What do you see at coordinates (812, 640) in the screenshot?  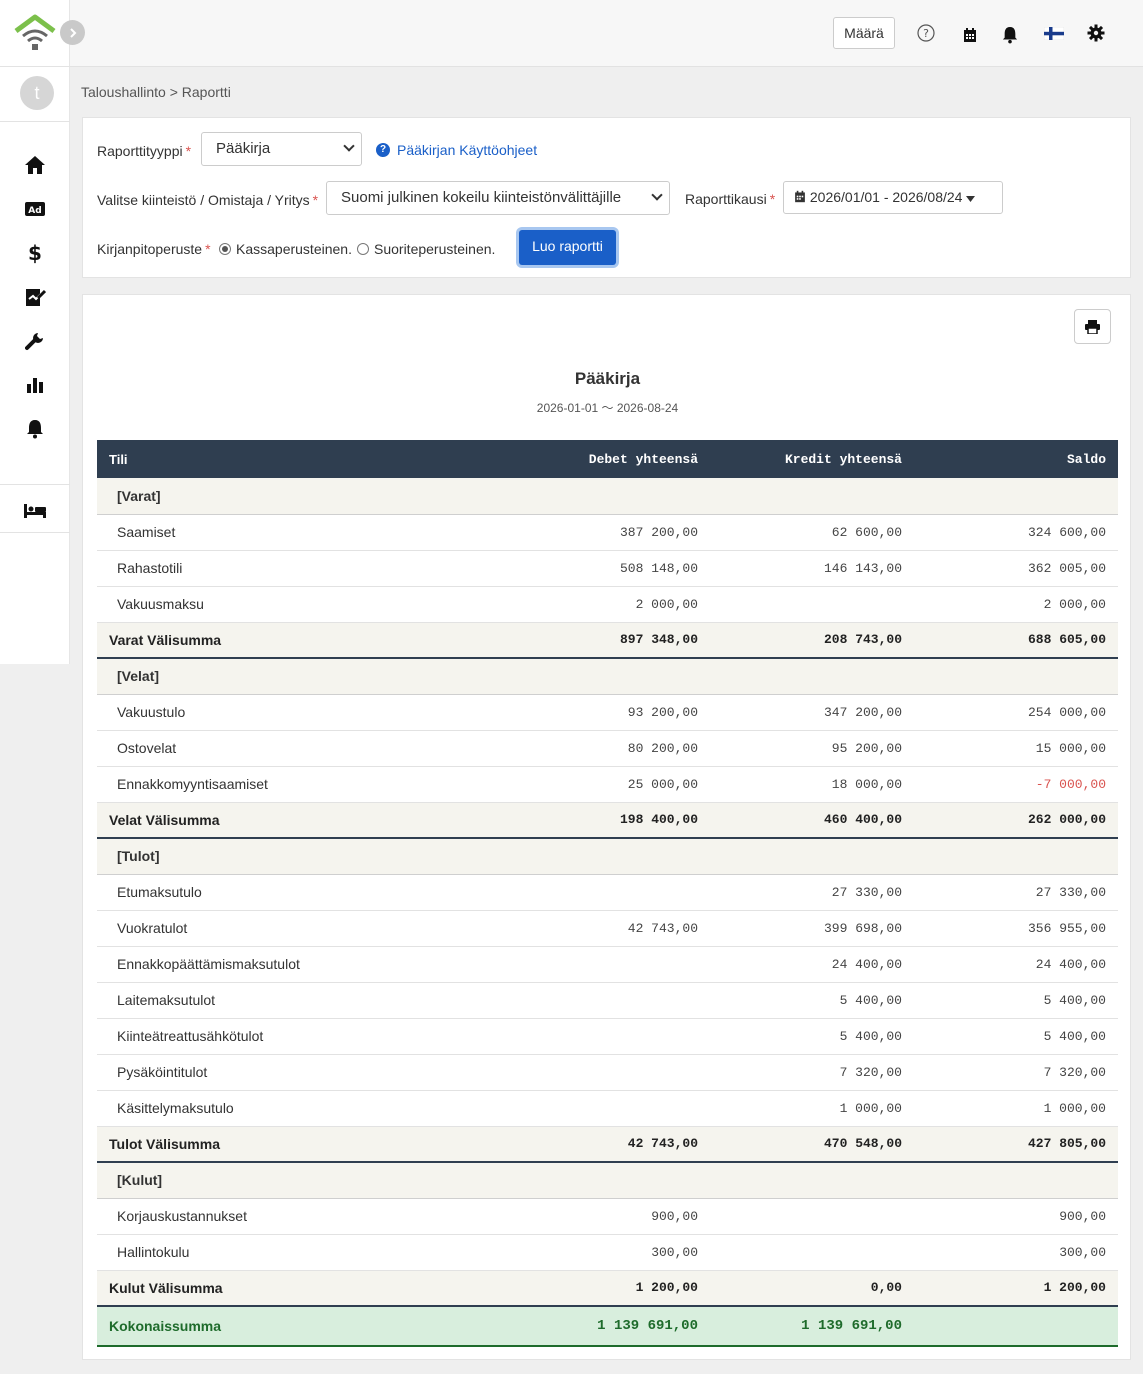 I see `subtotal-amount: 208 743,00` at bounding box center [812, 640].